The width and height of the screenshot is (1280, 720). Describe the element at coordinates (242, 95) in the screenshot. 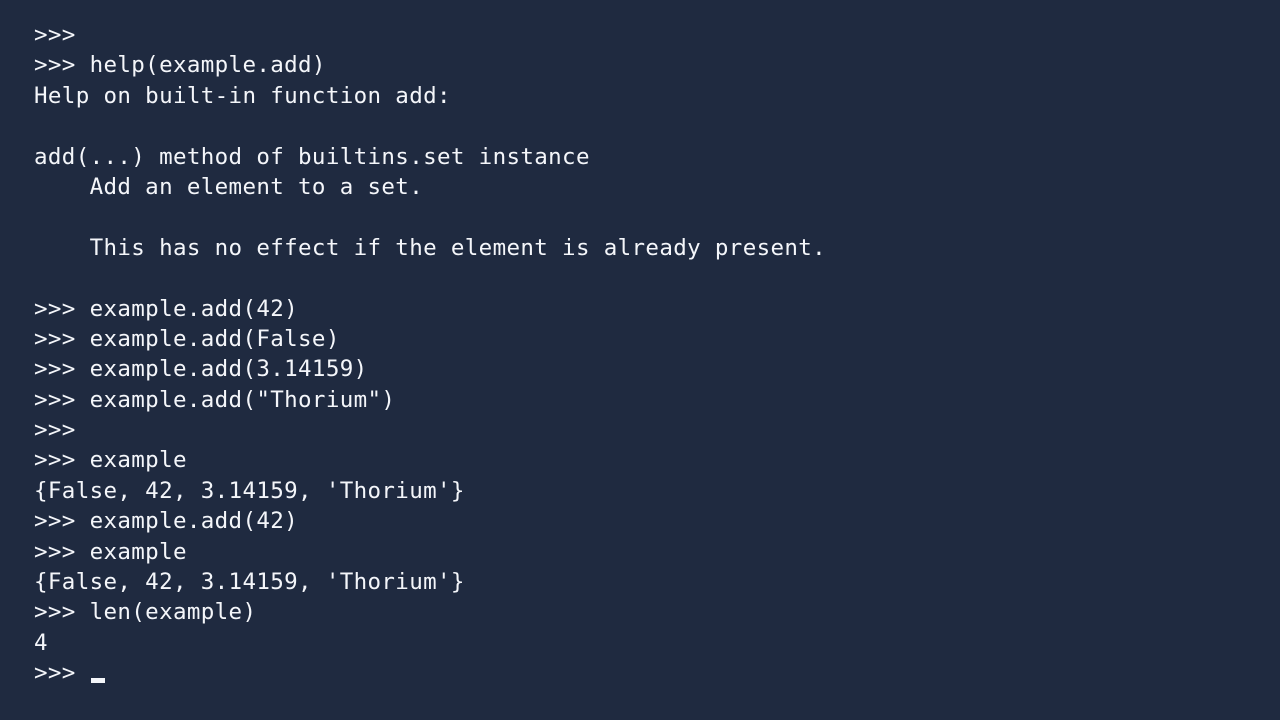

I see `terminal-line: Help on built-in function add:` at that location.